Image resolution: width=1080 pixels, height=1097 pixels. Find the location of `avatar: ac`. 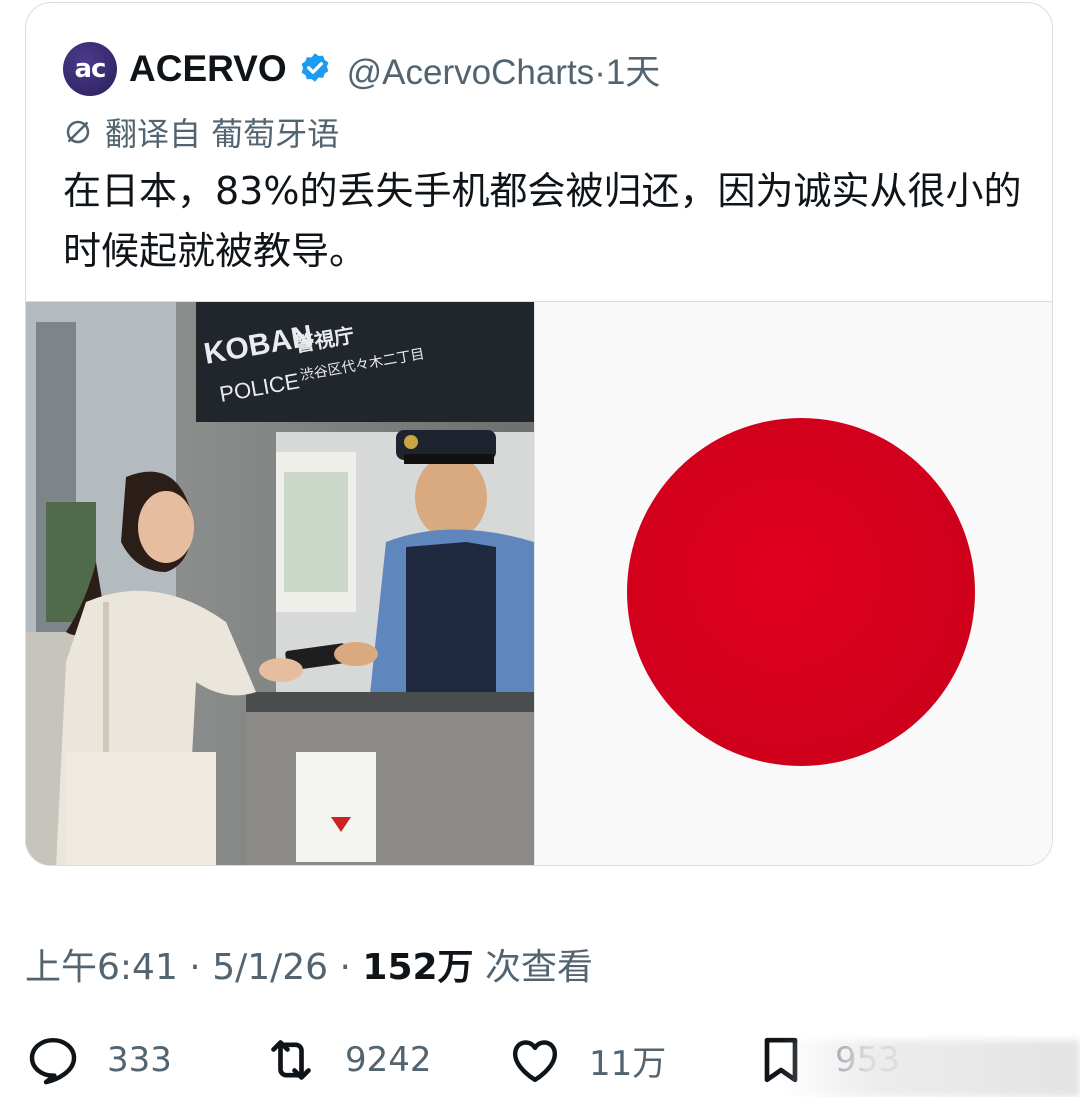

avatar: ac is located at coordinates (90, 69).